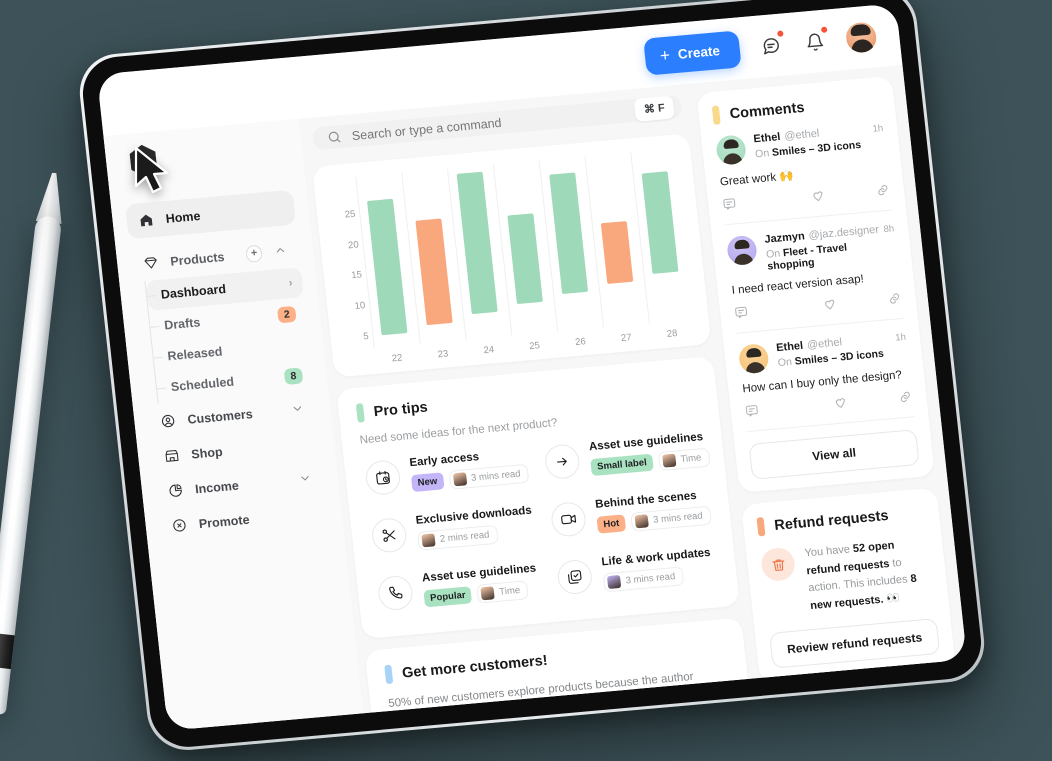 Image resolution: width=1052 pixels, height=761 pixels. I want to click on analytics-chart-card: 5 10 15 20 25 22 23 24 25 26 27 28, so click(511, 255).